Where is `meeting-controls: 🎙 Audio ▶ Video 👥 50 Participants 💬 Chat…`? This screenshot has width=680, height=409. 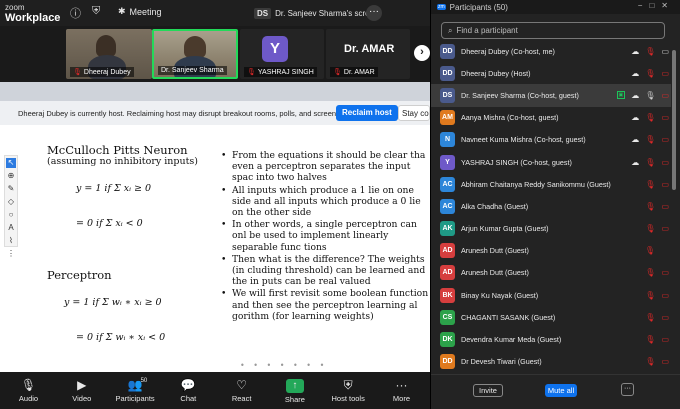
meeting-controls: 🎙 Audio ▶ Video 👥 50 Participants 💬 Chat… is located at coordinates (215, 390).